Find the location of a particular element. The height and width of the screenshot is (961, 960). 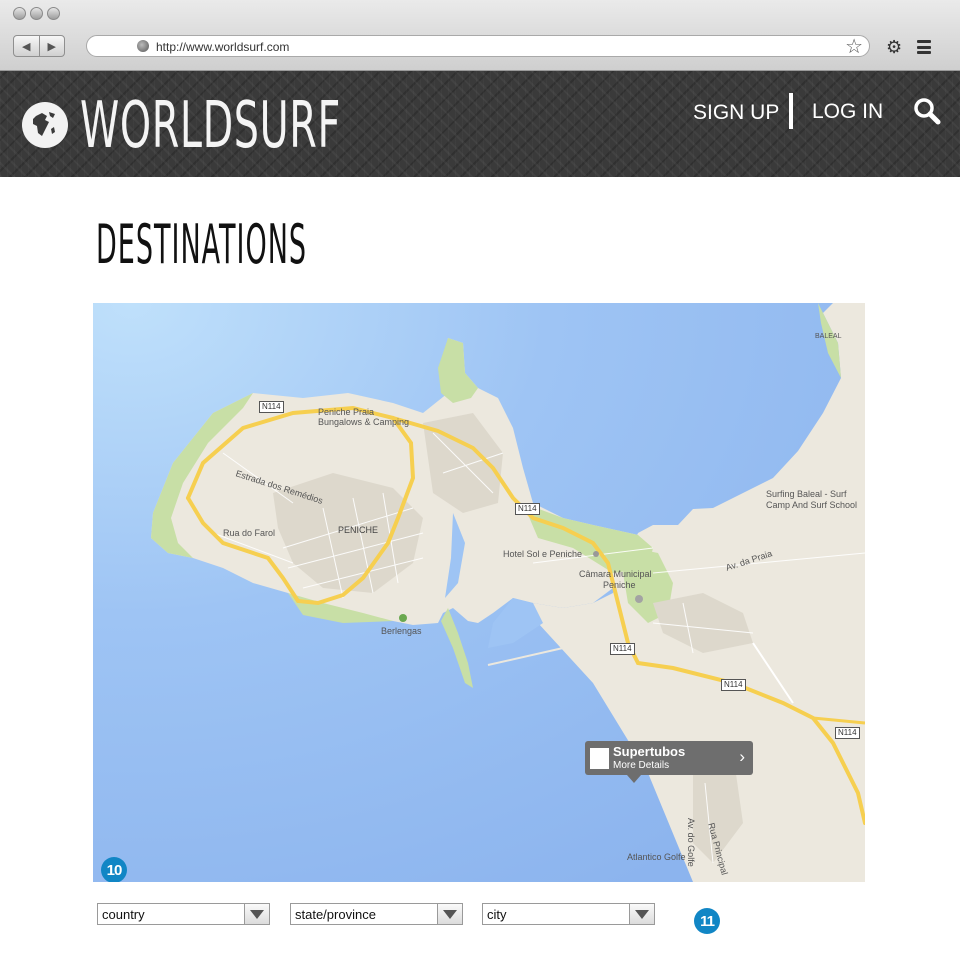

location-infobox: Supertubos More Details › is located at coordinates (669, 762).